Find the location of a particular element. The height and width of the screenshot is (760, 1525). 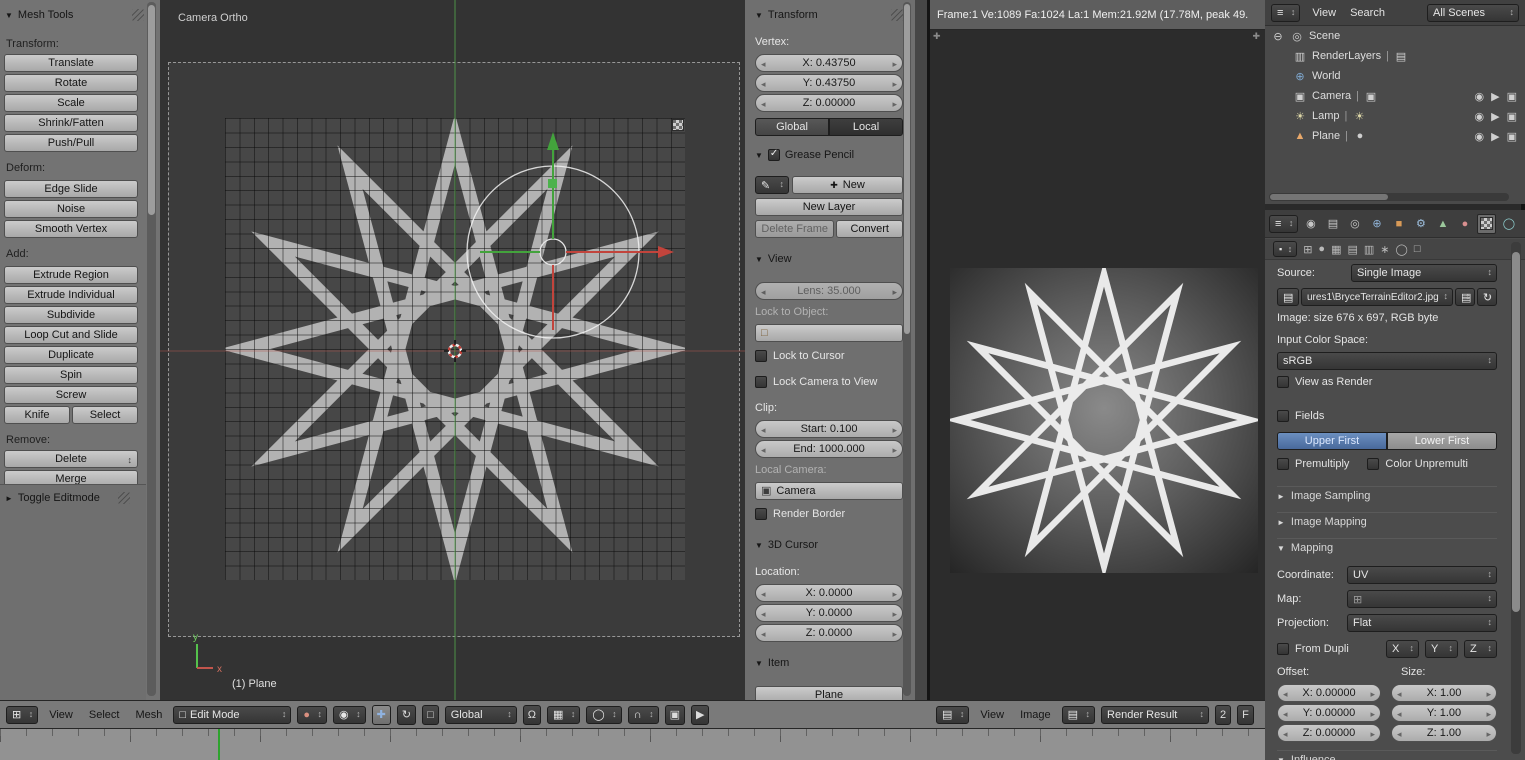

subdivide-button: Subdivide is located at coordinates (71, 315).